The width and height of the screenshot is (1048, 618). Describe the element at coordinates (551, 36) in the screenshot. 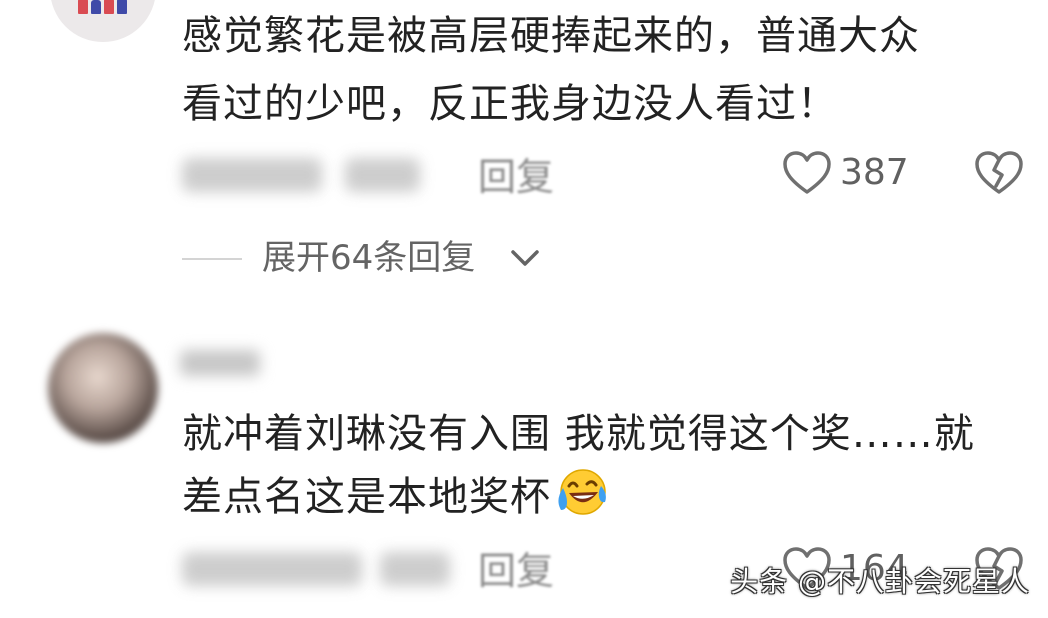

I see `comment-text-line: 感觉繁花是被高层硬捧起来的，普通大众` at that location.